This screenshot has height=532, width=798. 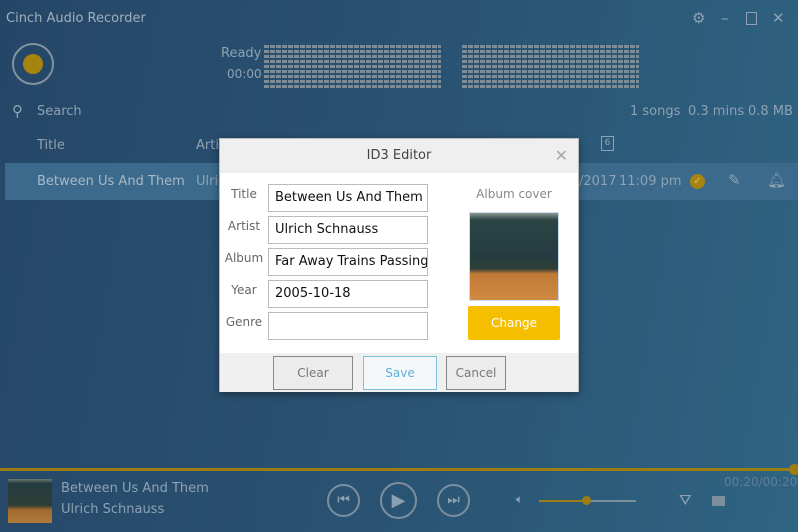 What do you see at coordinates (514, 194) in the screenshot?
I see `album-cover-label: Album cover` at bounding box center [514, 194].